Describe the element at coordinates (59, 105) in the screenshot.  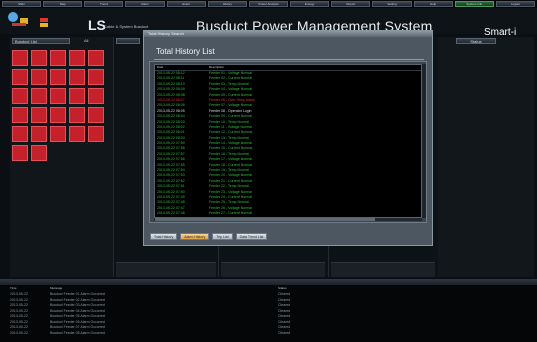
I see `feeder-grid` at that location.